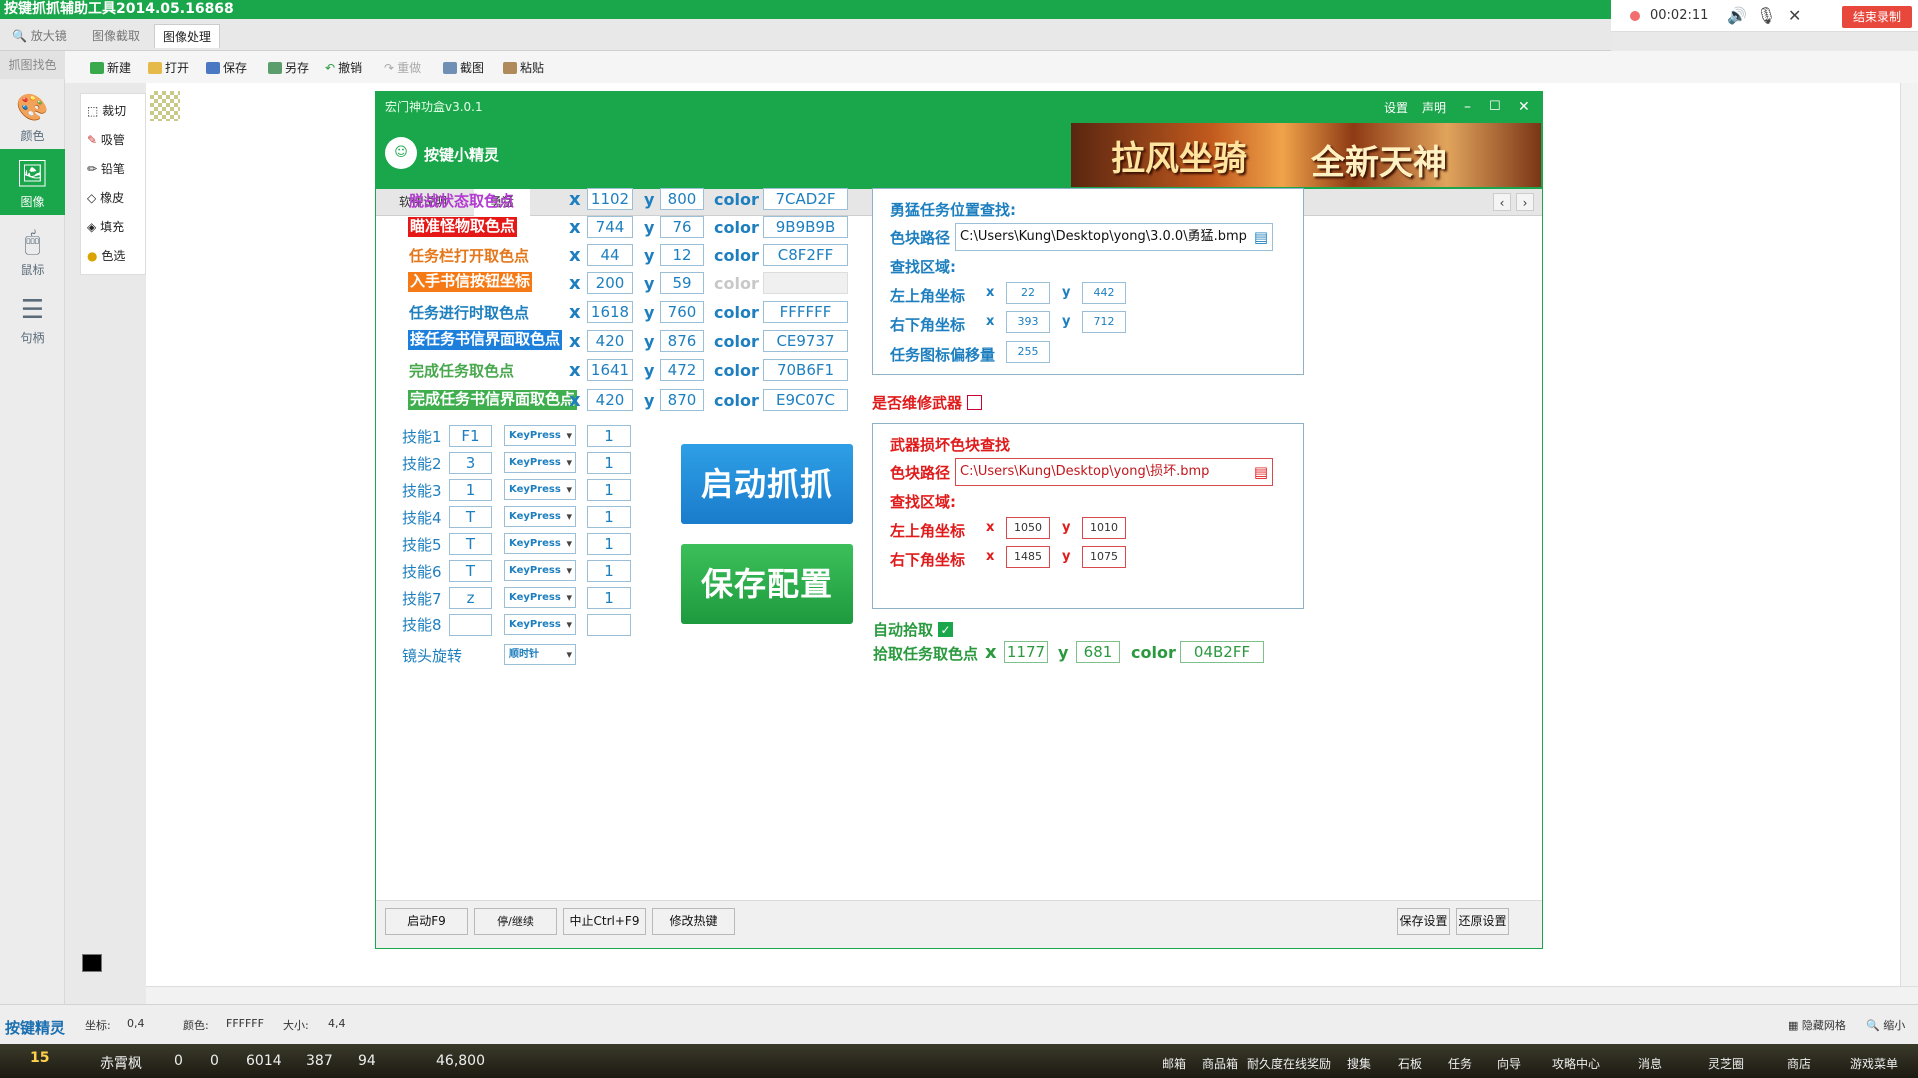  I want to click on menu-message: 消息, so click(1650, 1063).